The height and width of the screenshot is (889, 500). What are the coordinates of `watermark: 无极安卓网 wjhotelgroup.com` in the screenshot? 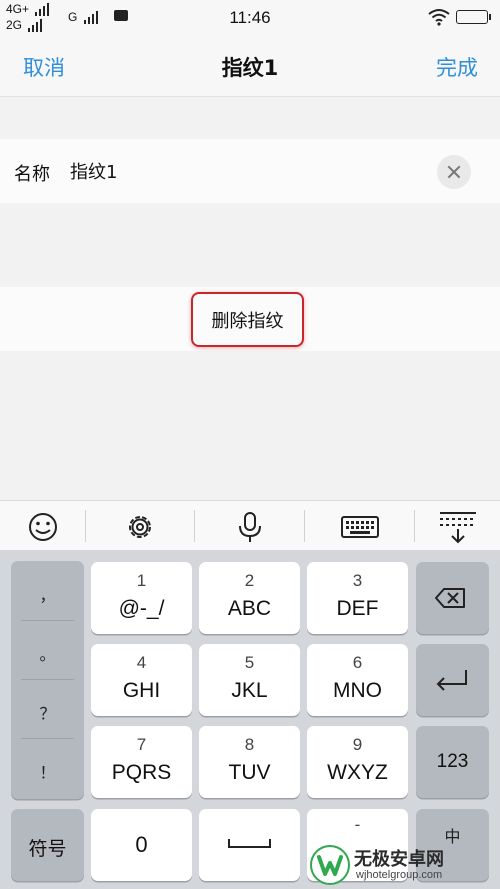 It's located at (402, 866).